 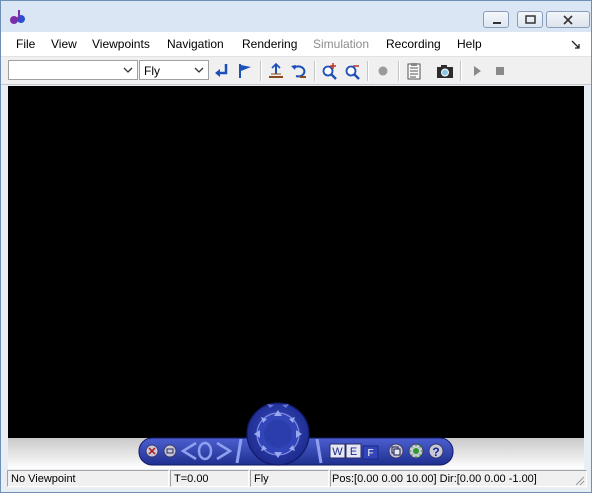 What do you see at coordinates (396, 451) in the screenshot?
I see `copy-icon` at bounding box center [396, 451].